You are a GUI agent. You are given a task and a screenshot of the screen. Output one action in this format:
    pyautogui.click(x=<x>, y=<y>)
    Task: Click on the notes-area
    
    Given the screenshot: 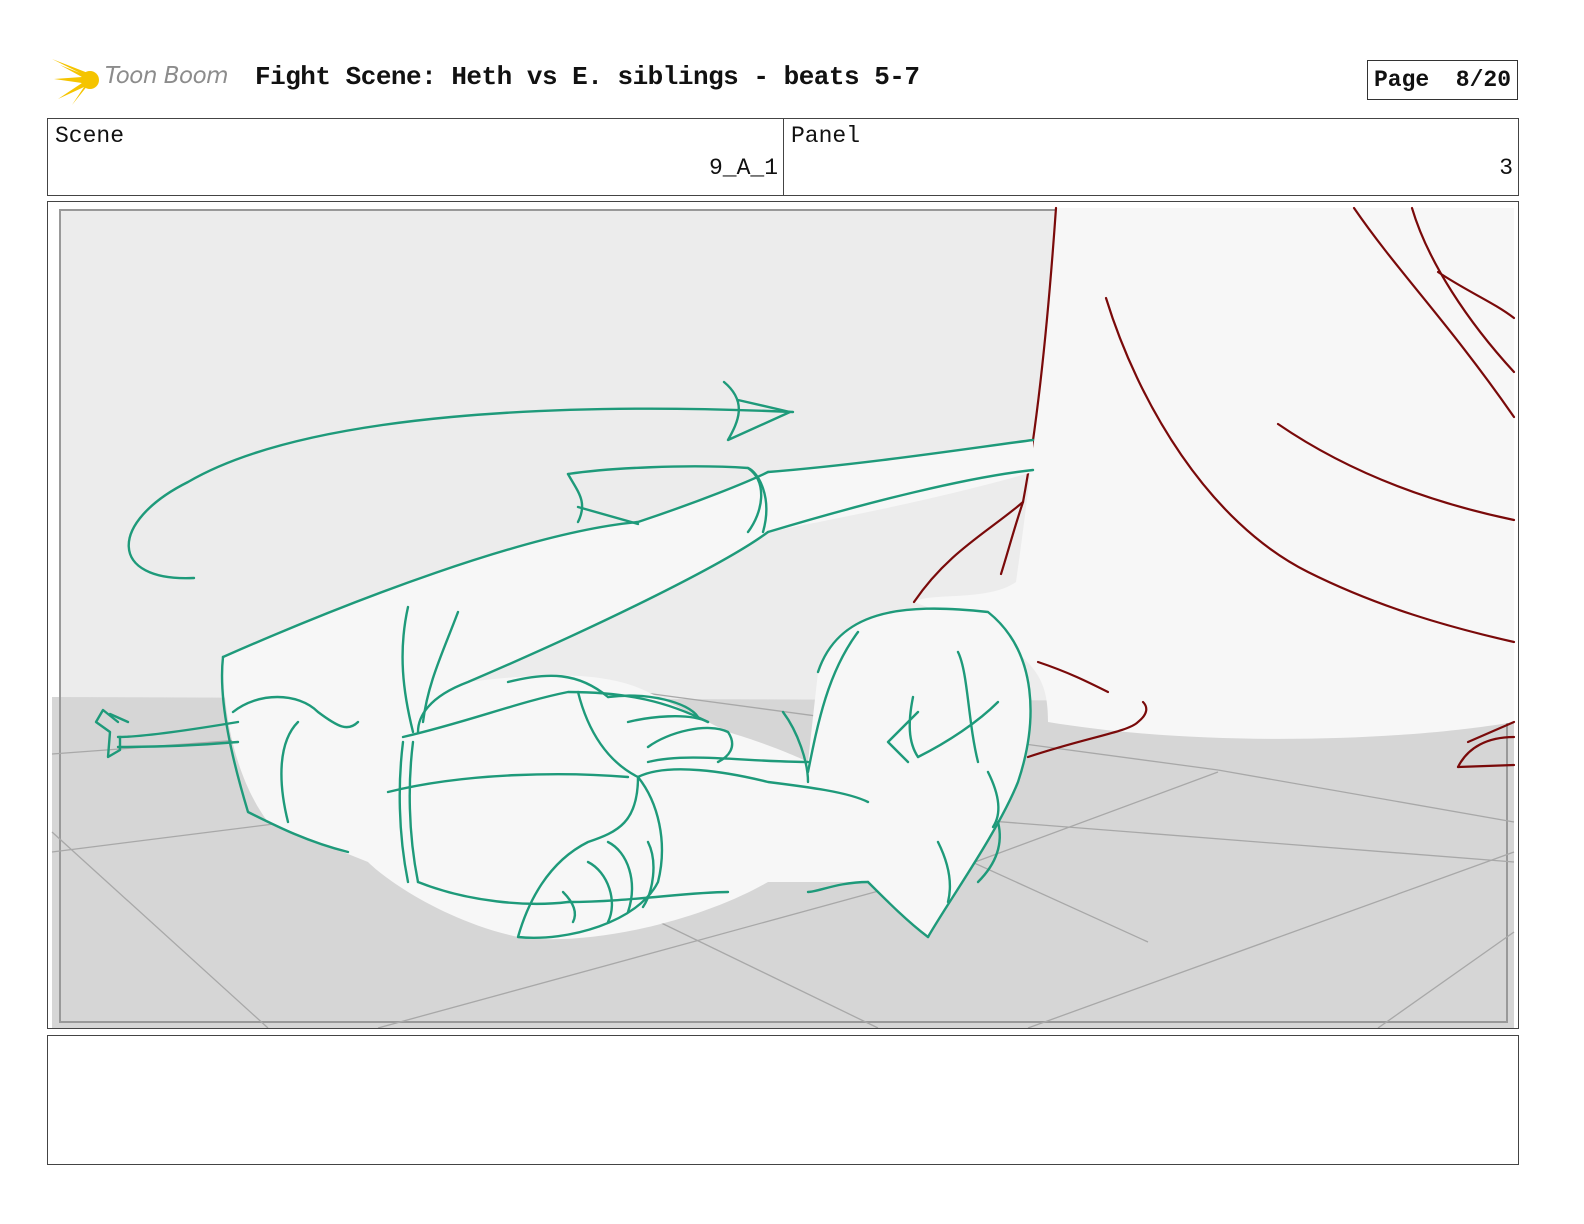 What is the action you would take?
    pyautogui.click(x=783, y=1100)
    